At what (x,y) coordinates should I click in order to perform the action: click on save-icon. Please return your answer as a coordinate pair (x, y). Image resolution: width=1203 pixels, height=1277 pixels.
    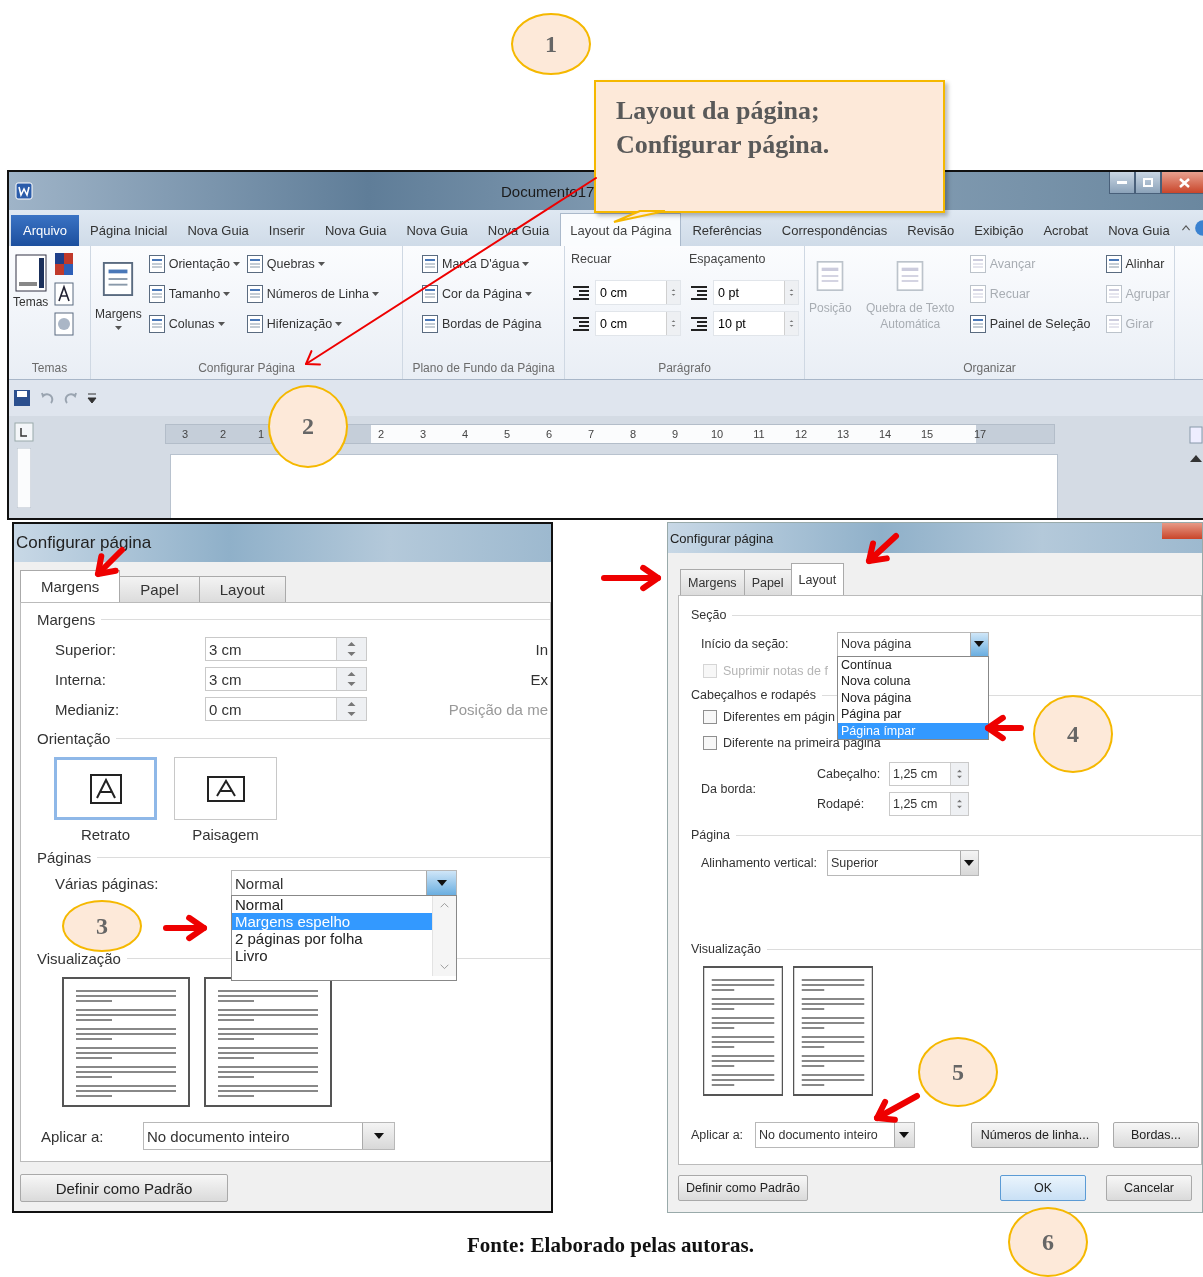
    Looking at the image, I should click on (22, 398).